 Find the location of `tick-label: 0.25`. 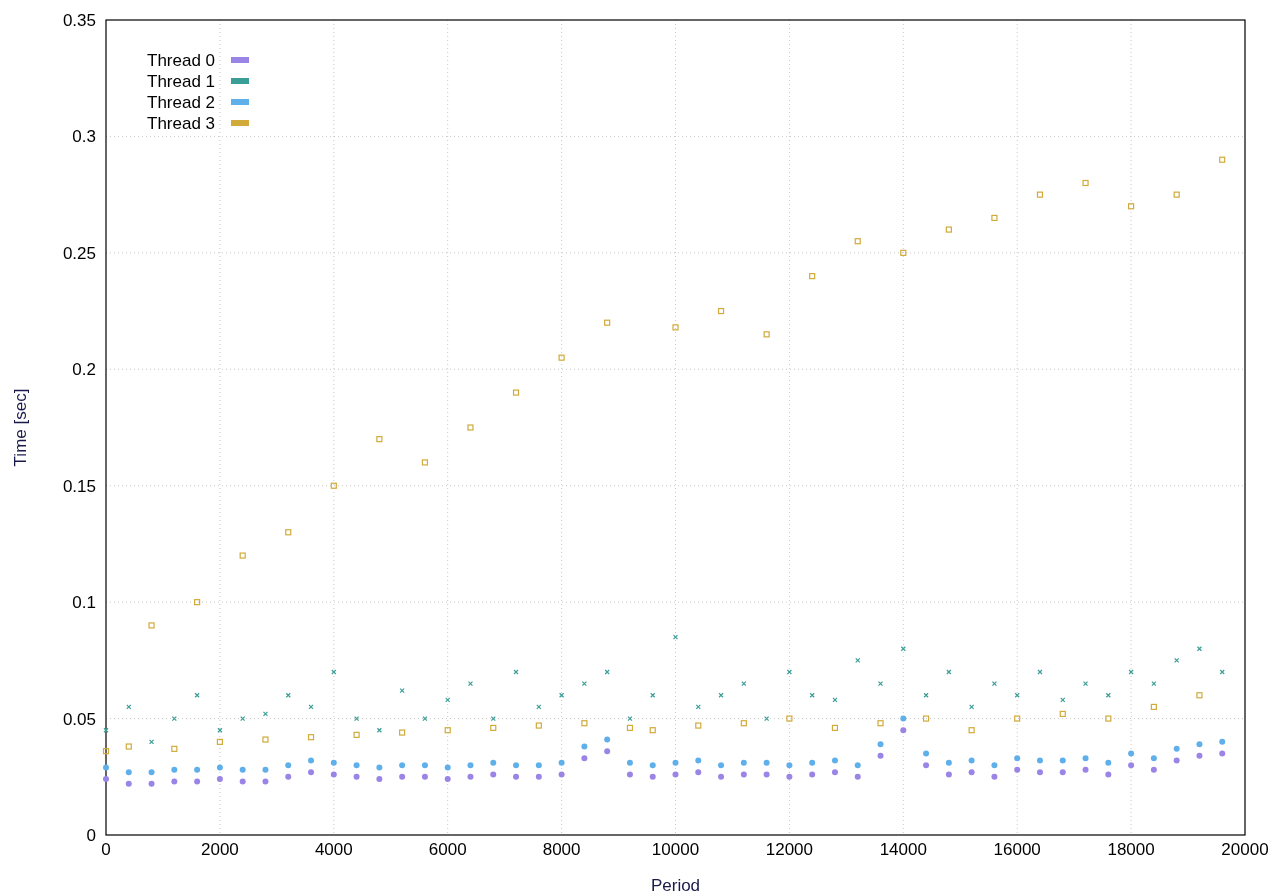

tick-label: 0.25 is located at coordinates (79, 253).